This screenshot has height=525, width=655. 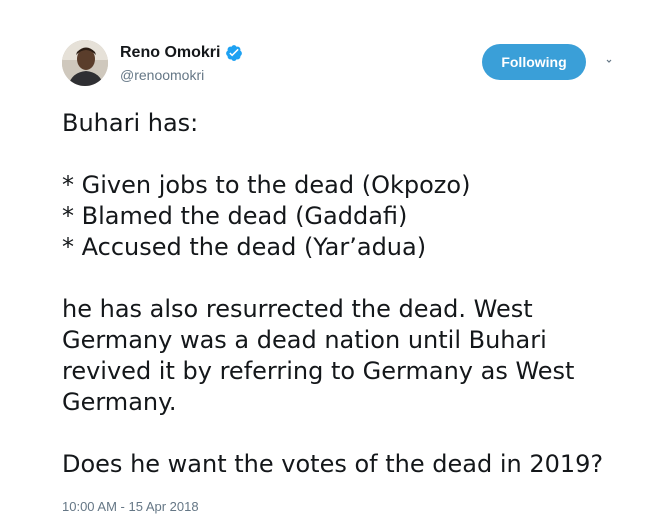 What do you see at coordinates (130, 123) in the screenshot?
I see `tweet-line-intro: Buhari has:` at bounding box center [130, 123].